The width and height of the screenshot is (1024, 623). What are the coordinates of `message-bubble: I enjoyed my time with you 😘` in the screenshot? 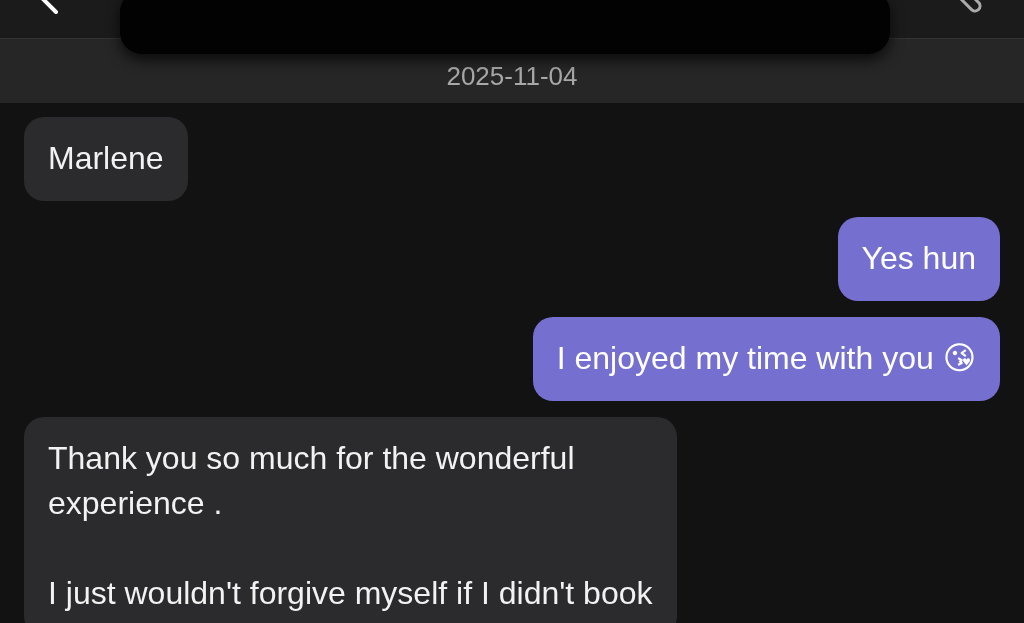 It's located at (766, 359).